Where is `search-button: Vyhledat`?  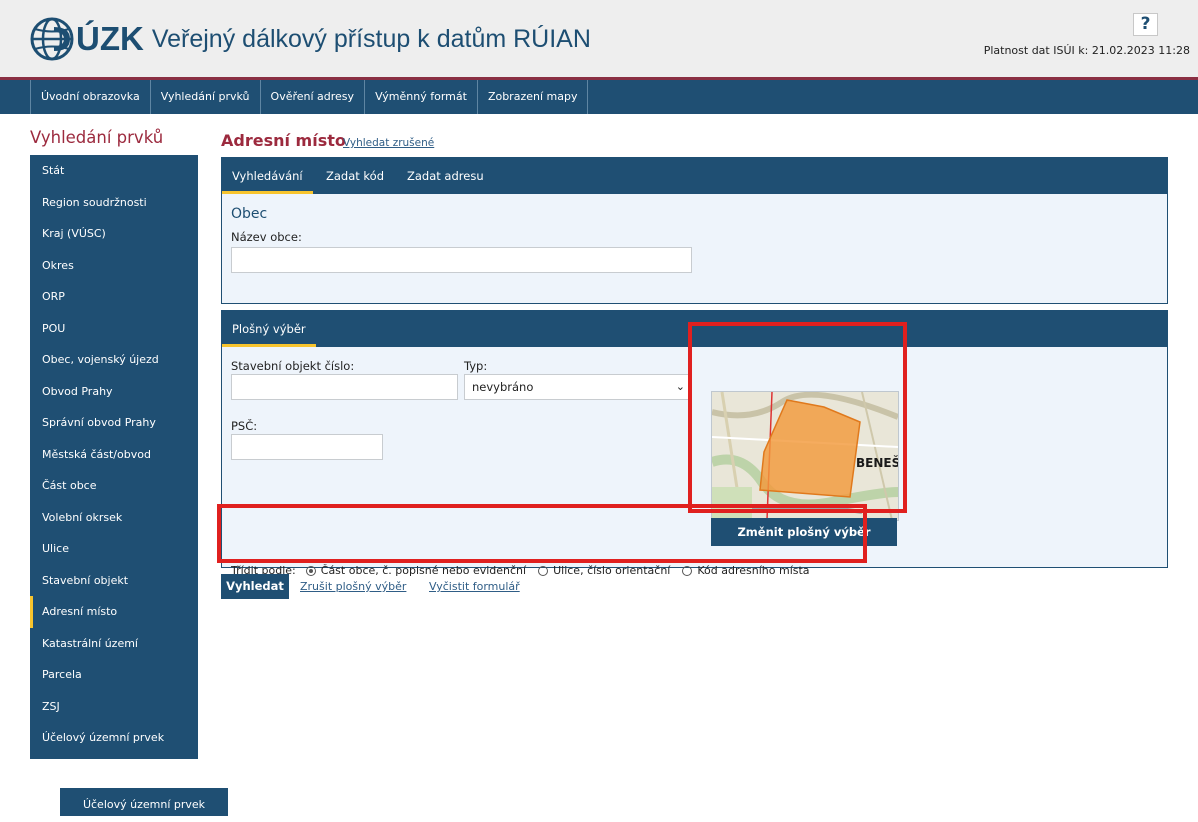 search-button: Vyhledat is located at coordinates (255, 586).